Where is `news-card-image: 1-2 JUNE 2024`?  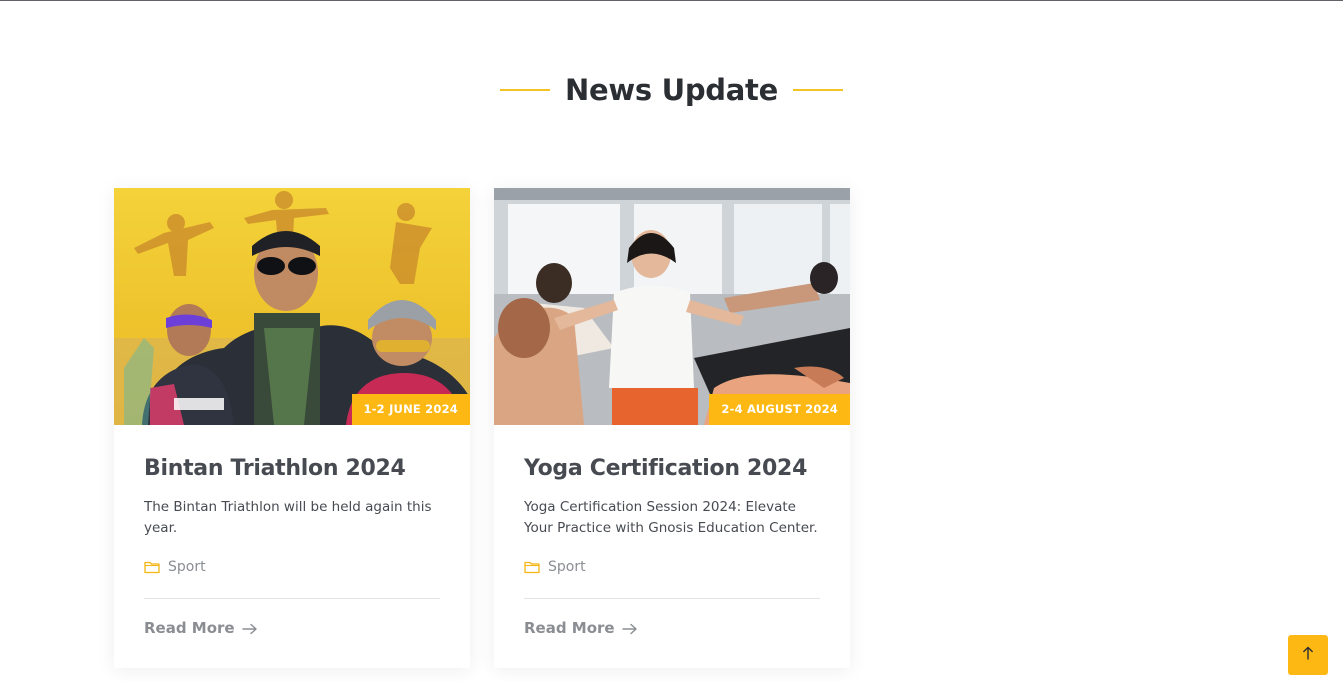 news-card-image: 1-2 JUNE 2024 is located at coordinates (292, 306).